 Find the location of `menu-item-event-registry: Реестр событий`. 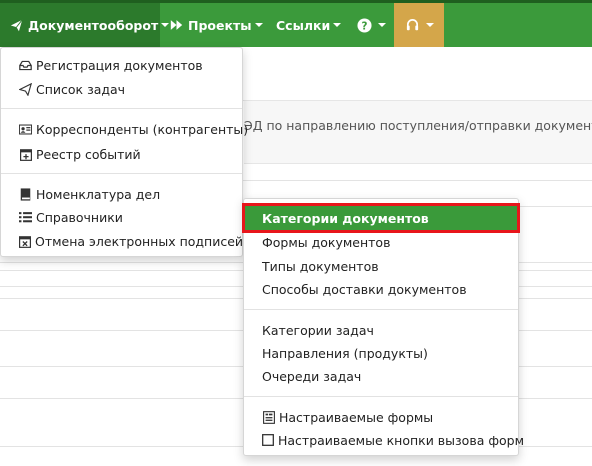

menu-item-event-registry: Реестр событий is located at coordinates (121, 154).